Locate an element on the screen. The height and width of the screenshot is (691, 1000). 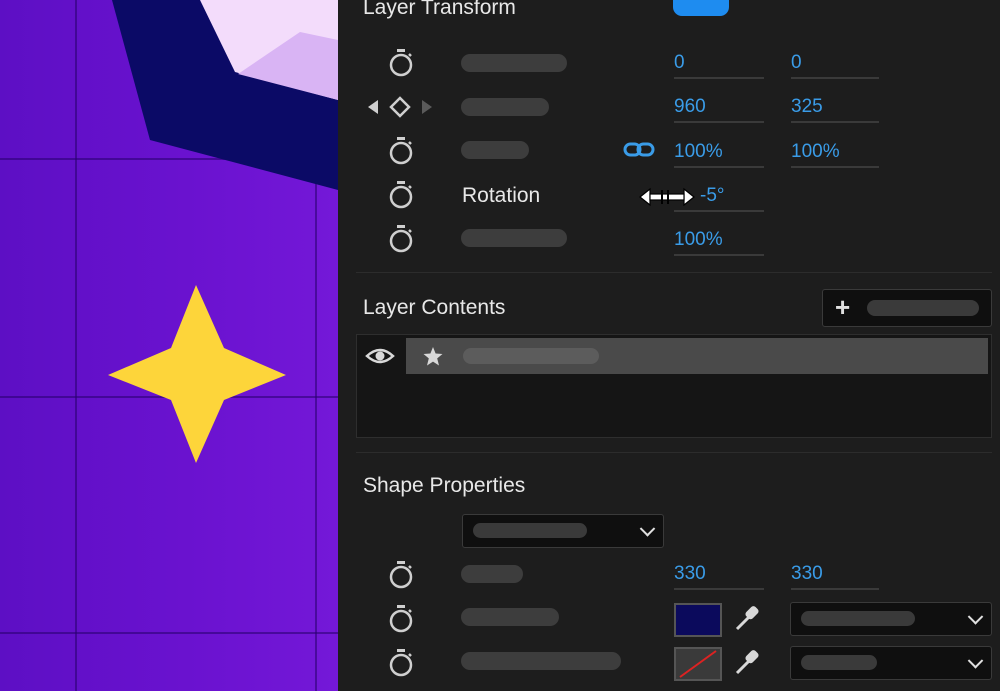
fill-label is located at coordinates (510, 617).